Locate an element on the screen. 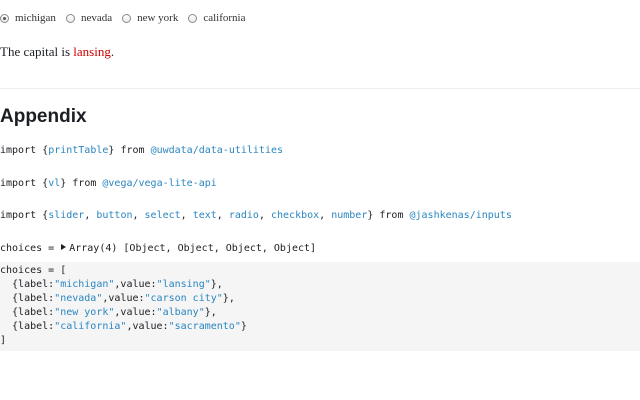  string-literal: "lansing" is located at coordinates (183, 284).